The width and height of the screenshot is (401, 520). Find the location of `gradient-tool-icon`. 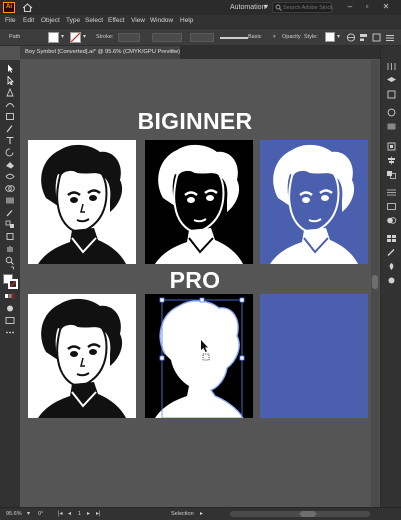

gradient-tool-icon is located at coordinates (10, 200).